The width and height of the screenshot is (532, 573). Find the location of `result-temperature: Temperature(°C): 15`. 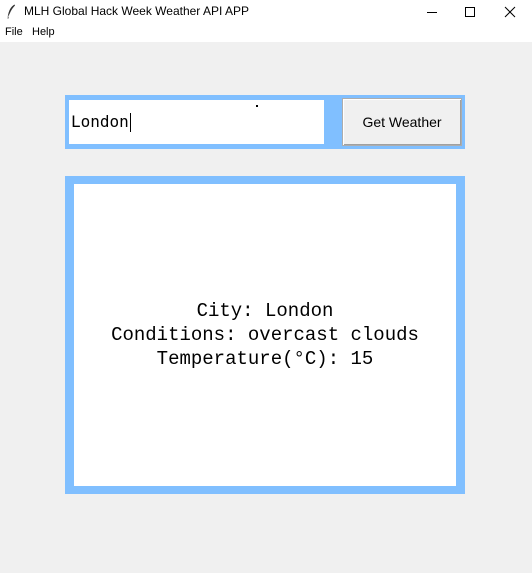

result-temperature: Temperature(°C): 15 is located at coordinates (265, 359).